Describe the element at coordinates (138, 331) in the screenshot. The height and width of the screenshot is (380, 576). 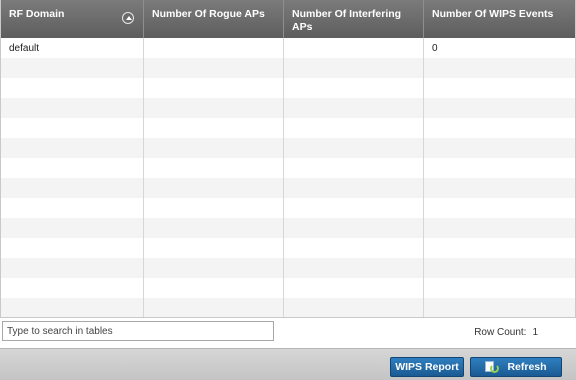
I see `table-search-input` at that location.